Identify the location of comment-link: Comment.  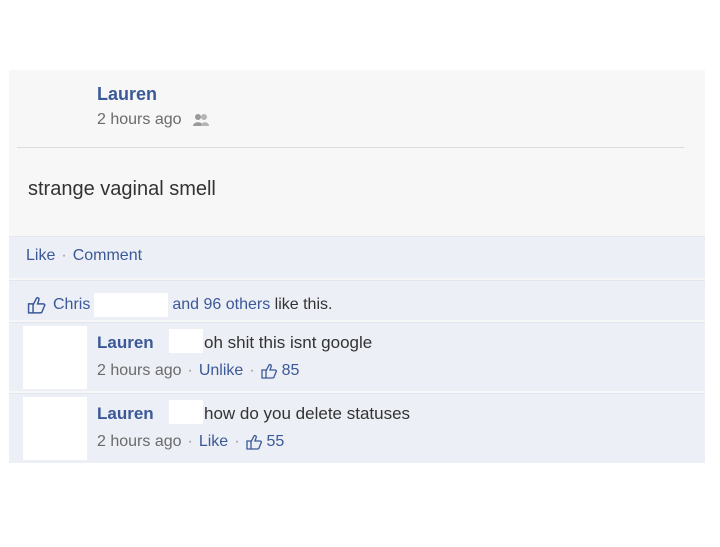
(107, 255).